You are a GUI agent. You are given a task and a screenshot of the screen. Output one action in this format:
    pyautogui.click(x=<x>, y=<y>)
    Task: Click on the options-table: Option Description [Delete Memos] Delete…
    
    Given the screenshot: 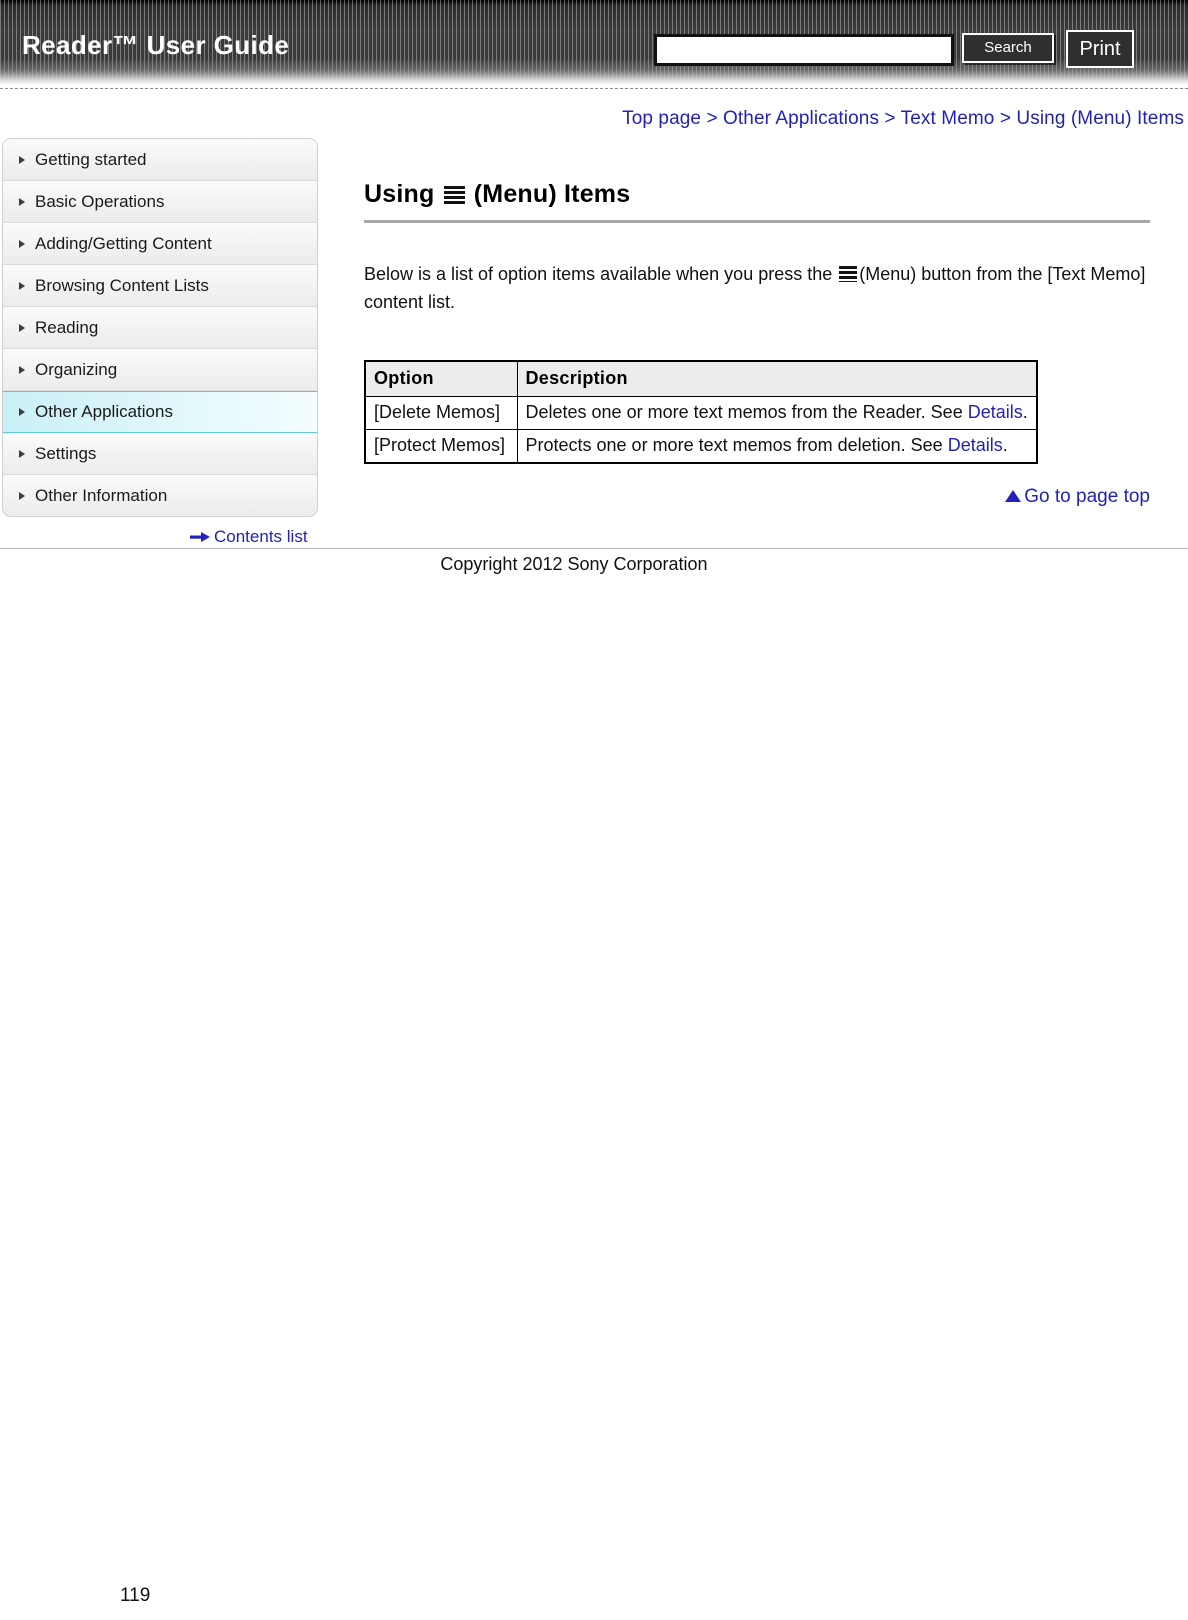 What is the action you would take?
    pyautogui.click(x=701, y=412)
    